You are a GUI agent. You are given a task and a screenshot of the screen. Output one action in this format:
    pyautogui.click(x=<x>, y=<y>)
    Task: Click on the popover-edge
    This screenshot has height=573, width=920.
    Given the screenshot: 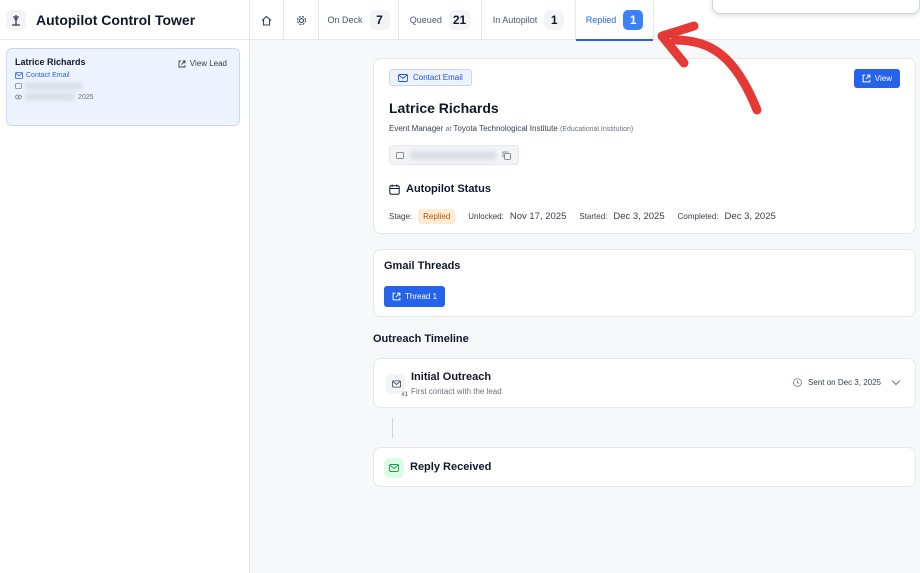 What is the action you would take?
    pyautogui.click(x=816, y=7)
    